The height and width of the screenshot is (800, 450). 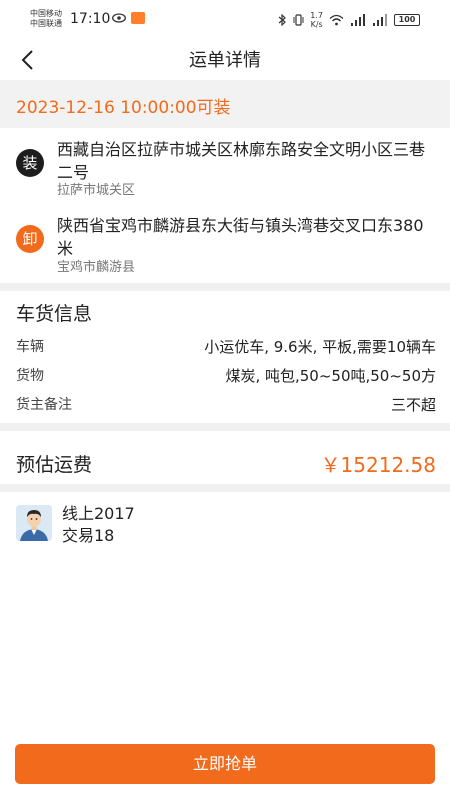 What do you see at coordinates (413, 405) in the screenshot?
I see `shipper-remark-value: 三不超` at bounding box center [413, 405].